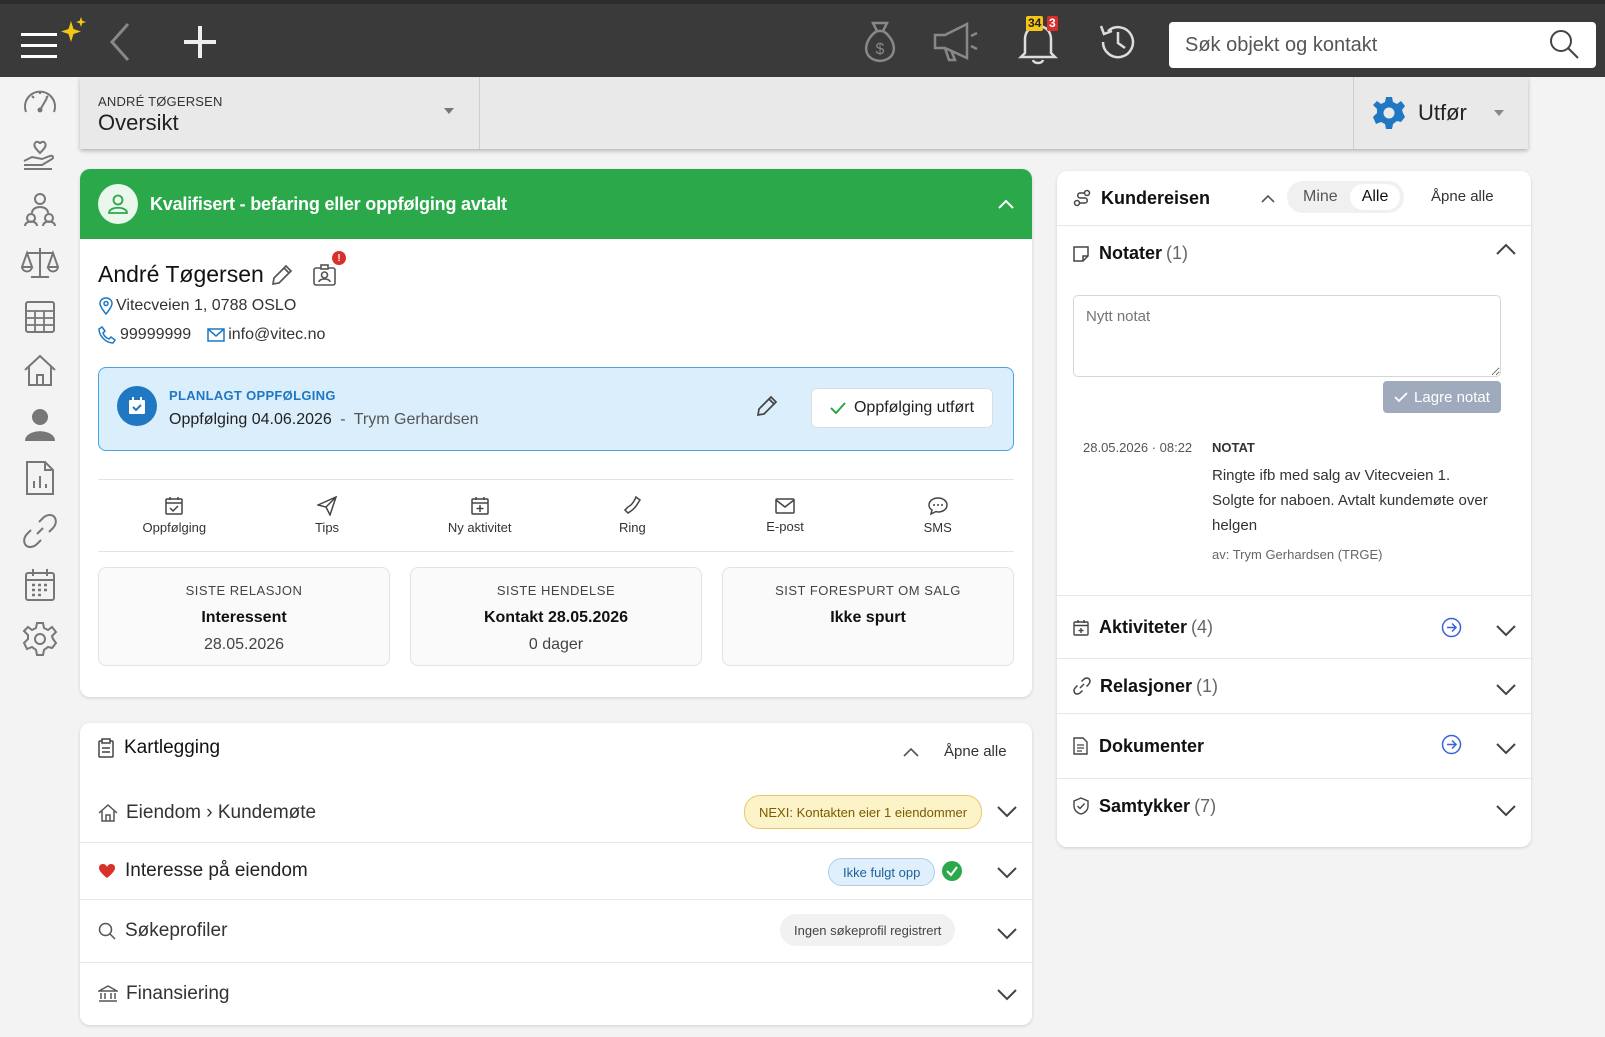  Describe the element at coordinates (40, 585) in the screenshot. I see `sidebar-calendar-icon` at that location.